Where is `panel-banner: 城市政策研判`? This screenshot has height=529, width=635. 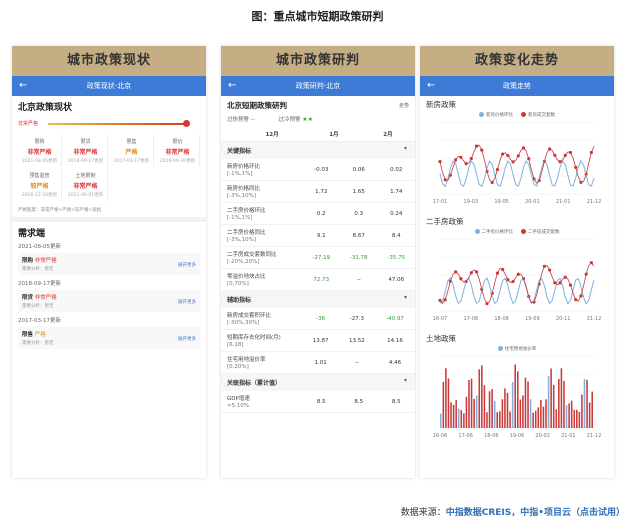 panel-banner: 城市政策研判 is located at coordinates (318, 61).